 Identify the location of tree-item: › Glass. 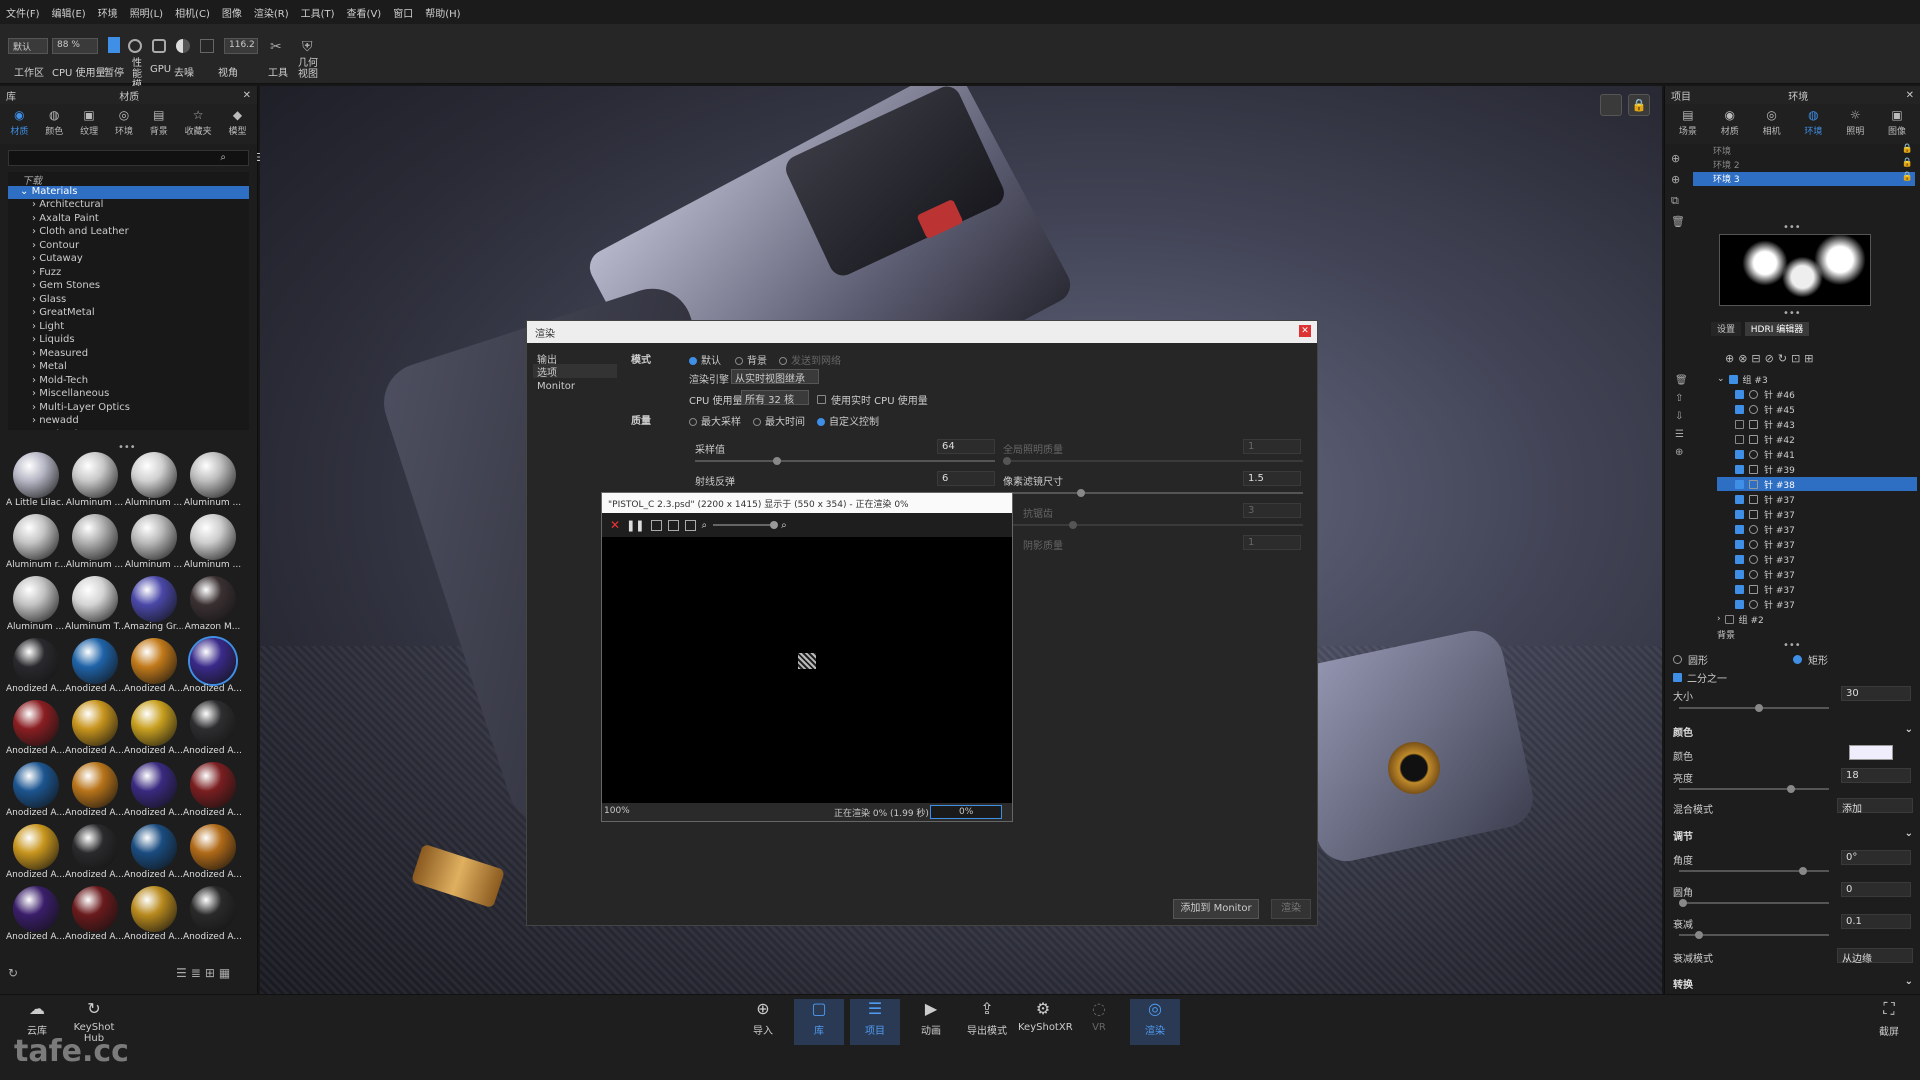
(128, 301).